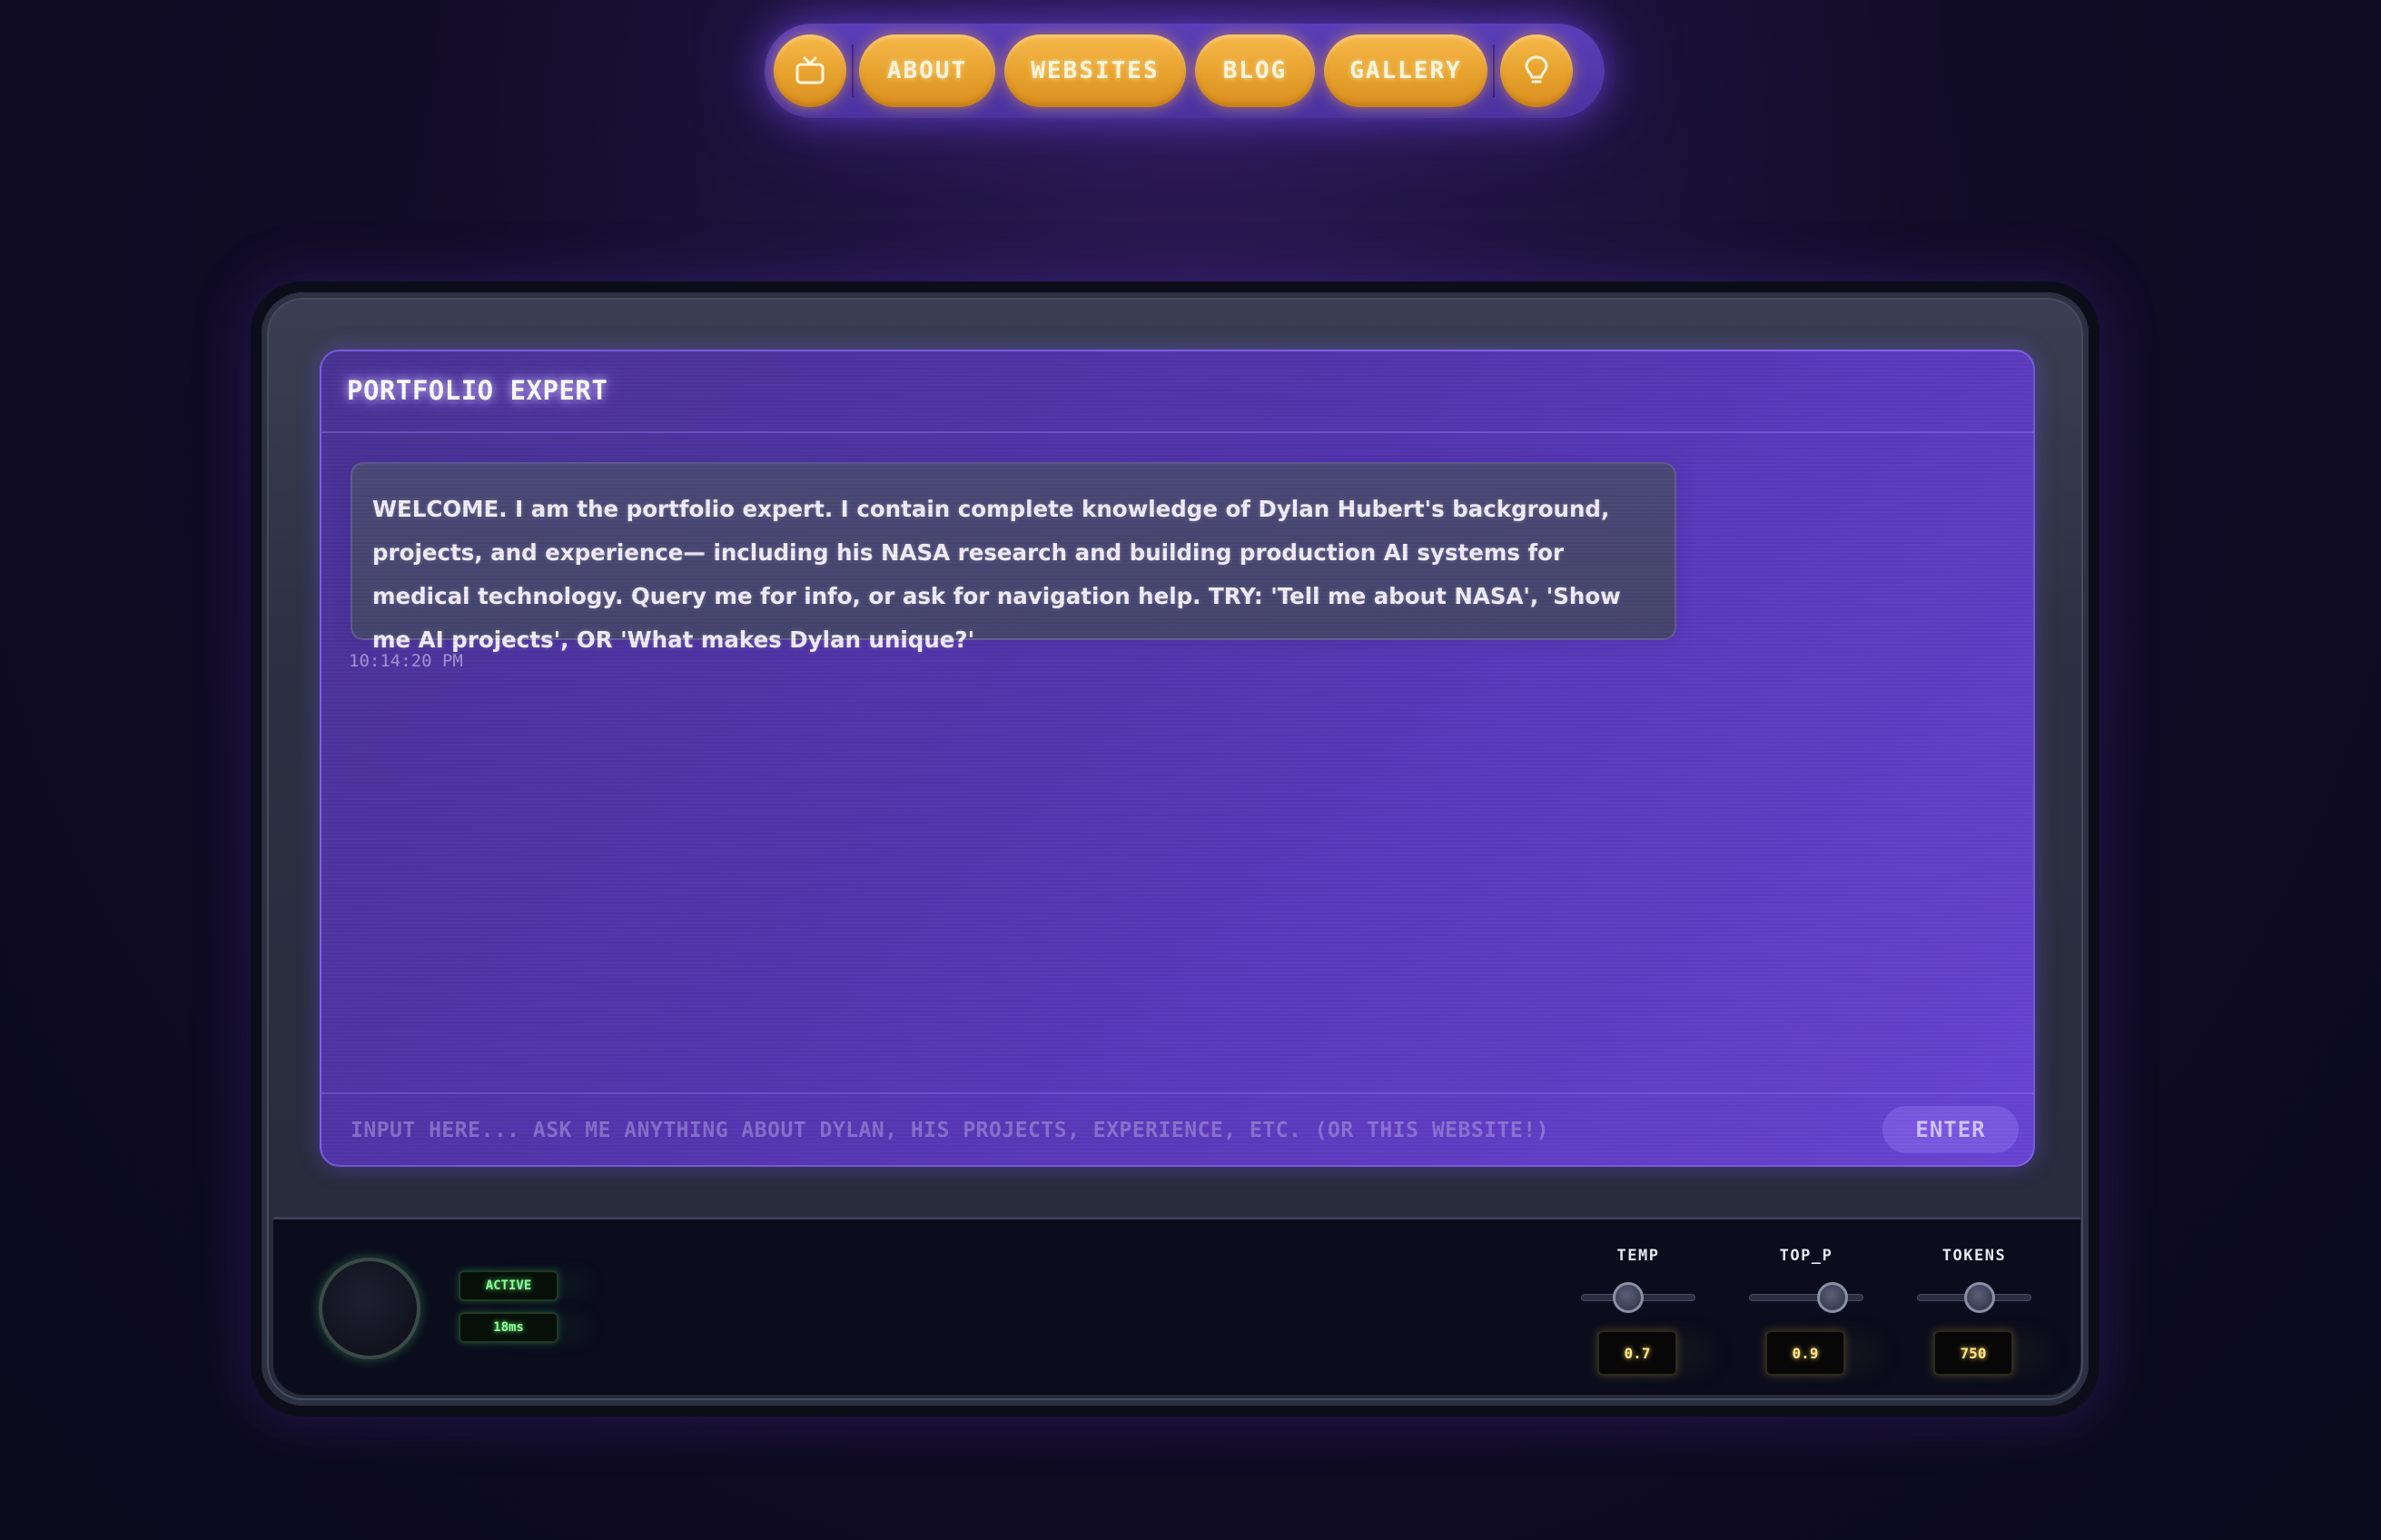 Image resolution: width=2381 pixels, height=1540 pixels. I want to click on latency-led: 18ms, so click(508, 1327).